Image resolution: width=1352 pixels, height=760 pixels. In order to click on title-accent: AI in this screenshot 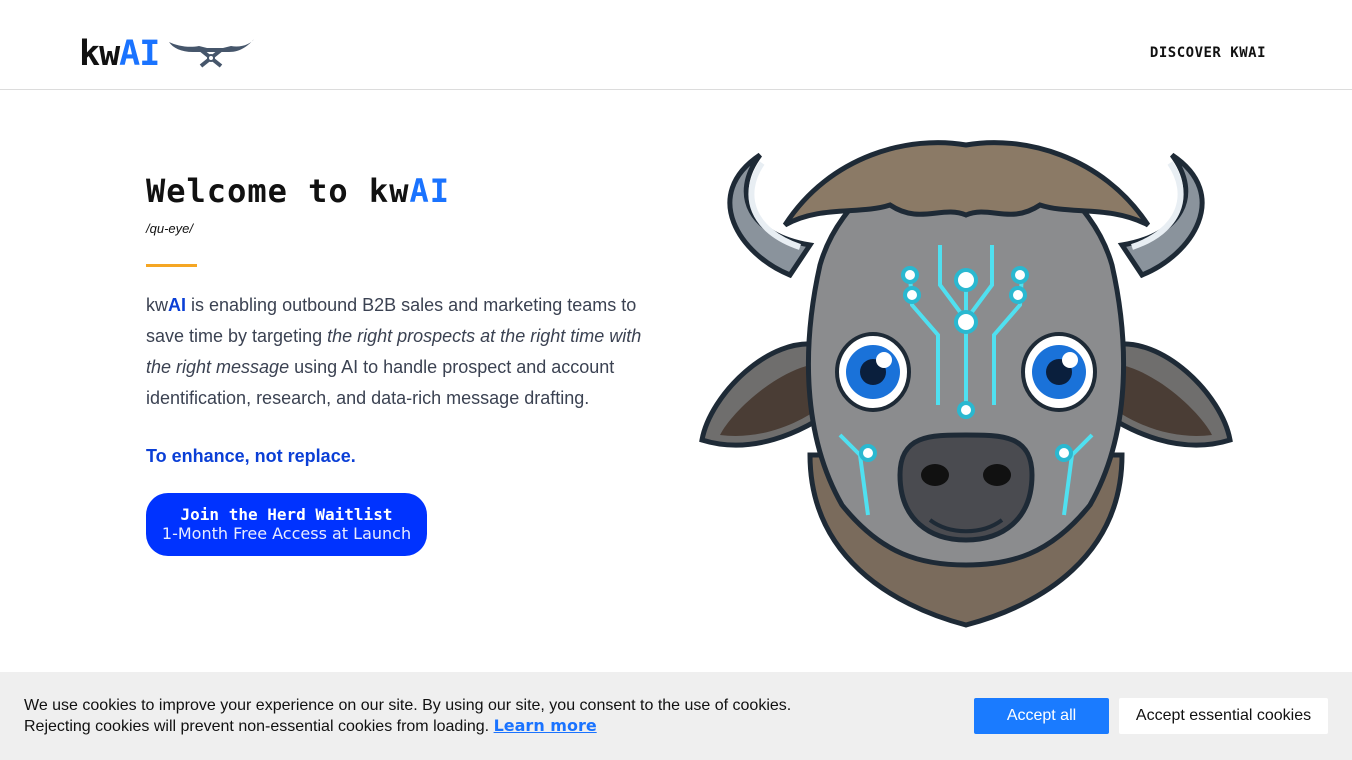, I will do `click(429, 191)`.